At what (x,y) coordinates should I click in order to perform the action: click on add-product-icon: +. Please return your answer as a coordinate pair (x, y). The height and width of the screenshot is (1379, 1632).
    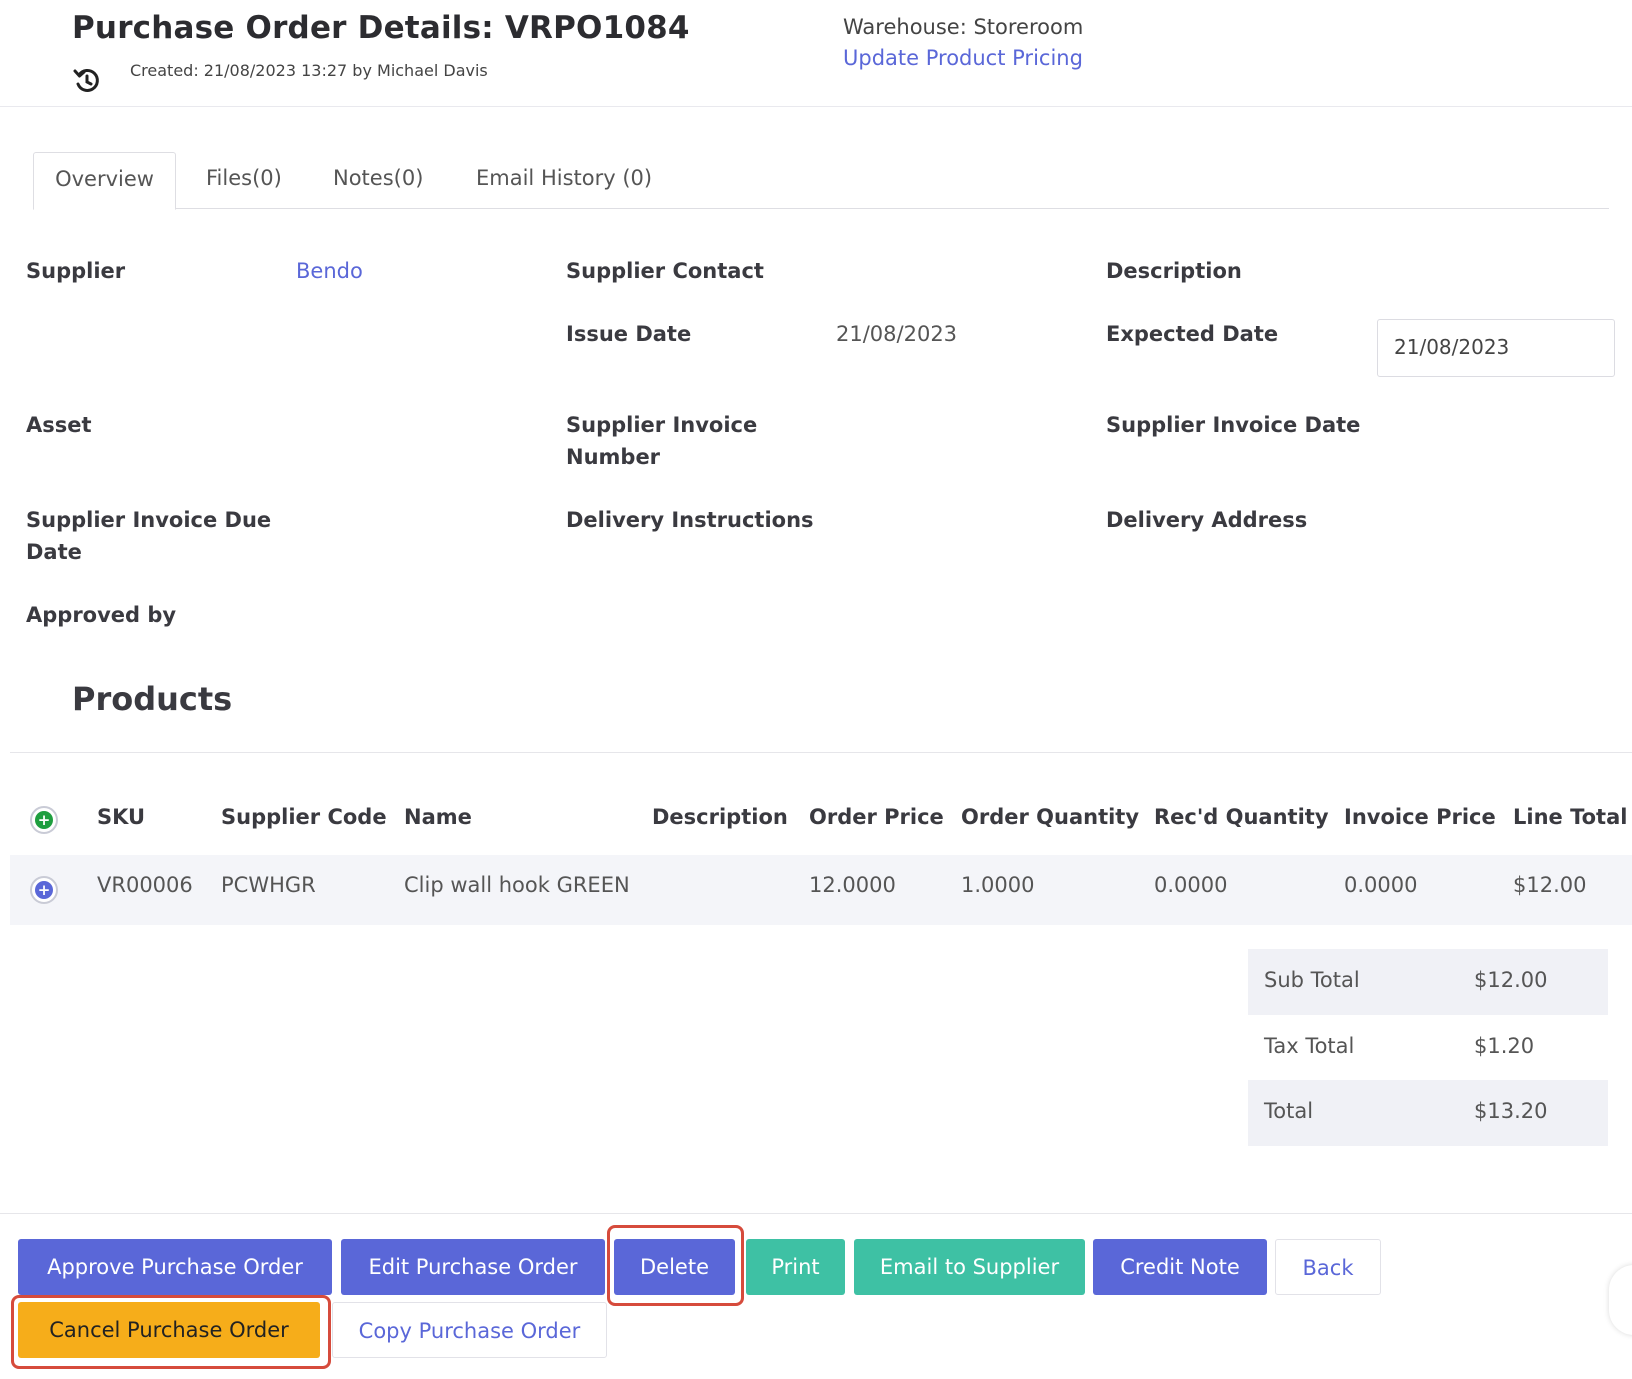
    Looking at the image, I should click on (44, 820).